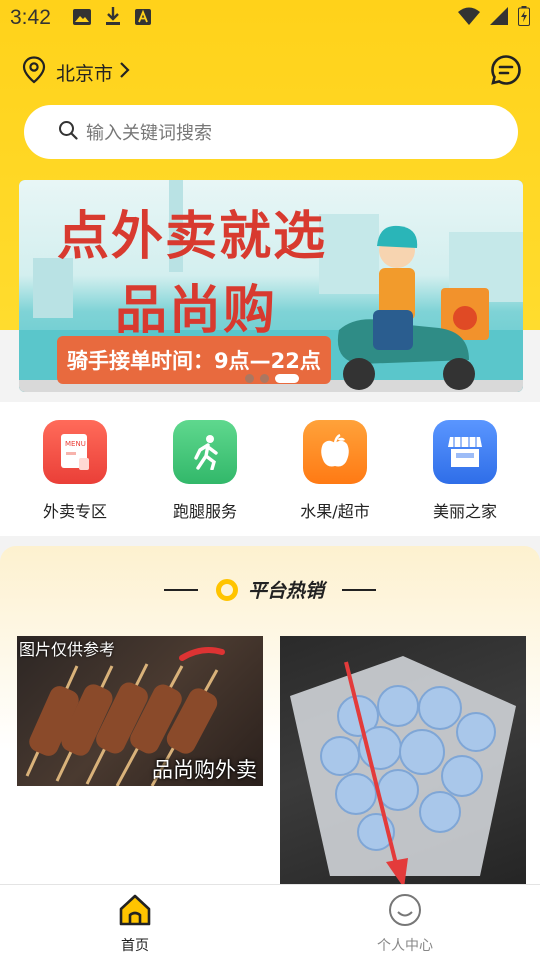  I want to click on category-fruit-market: 水果/超市, so click(335, 478).